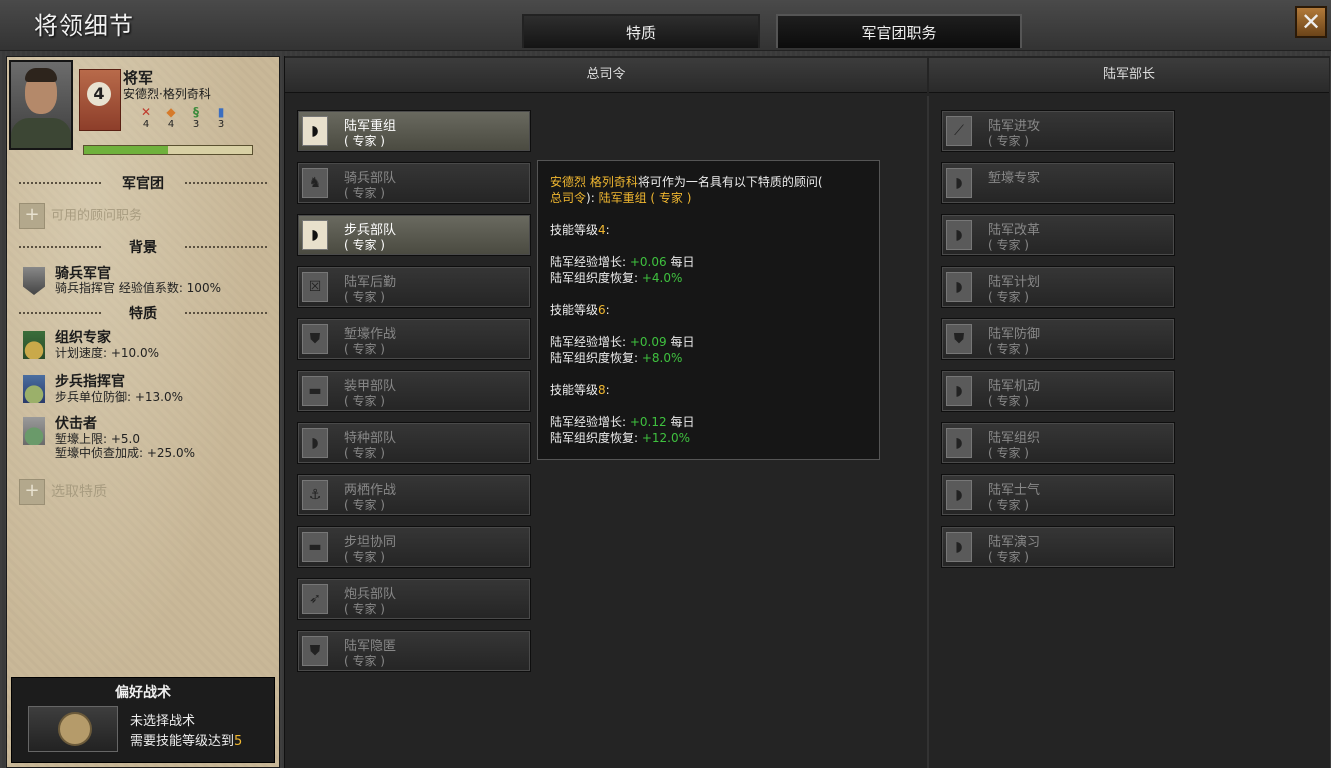 Image resolution: width=1331 pixels, height=768 pixels. I want to click on general-name: 安德烈·格列奇科, so click(167, 94).